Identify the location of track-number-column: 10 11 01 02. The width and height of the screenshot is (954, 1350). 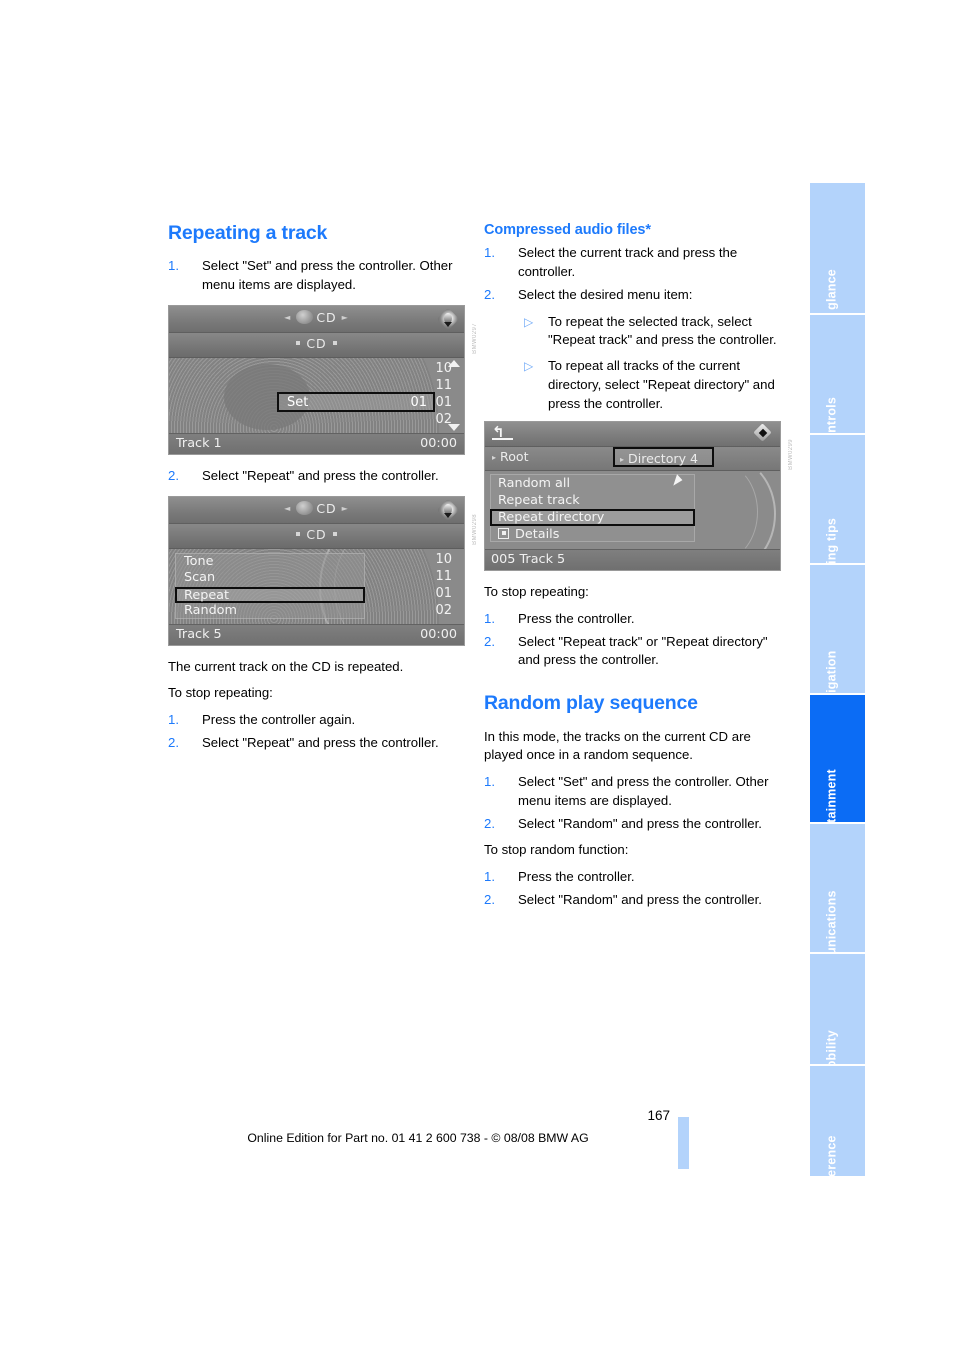
(435, 585).